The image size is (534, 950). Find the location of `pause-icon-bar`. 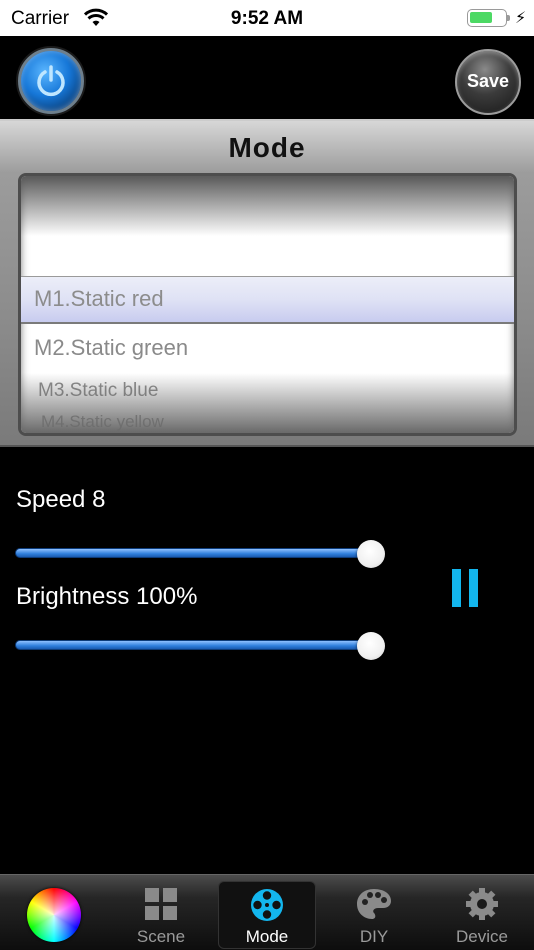

pause-icon-bar is located at coordinates (473, 588).